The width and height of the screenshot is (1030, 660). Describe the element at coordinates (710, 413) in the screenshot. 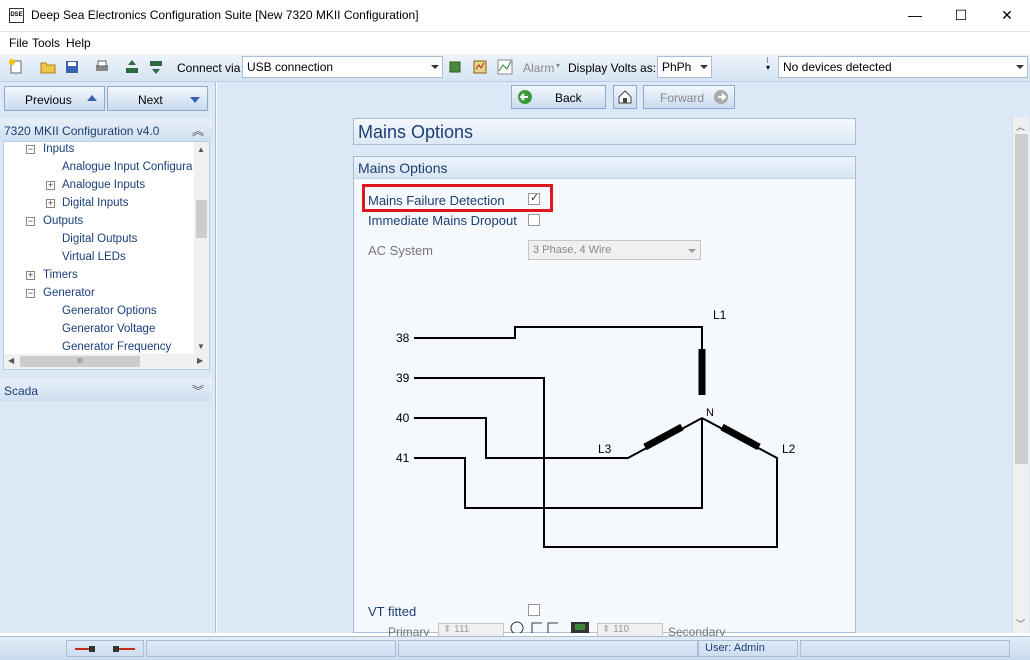

I see `neutral-label: N` at that location.